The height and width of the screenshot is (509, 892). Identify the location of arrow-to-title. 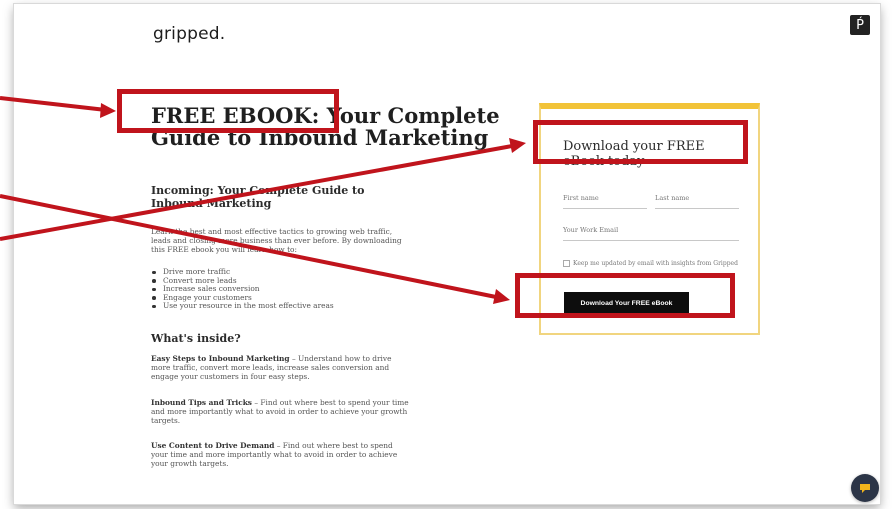
(53, 104).